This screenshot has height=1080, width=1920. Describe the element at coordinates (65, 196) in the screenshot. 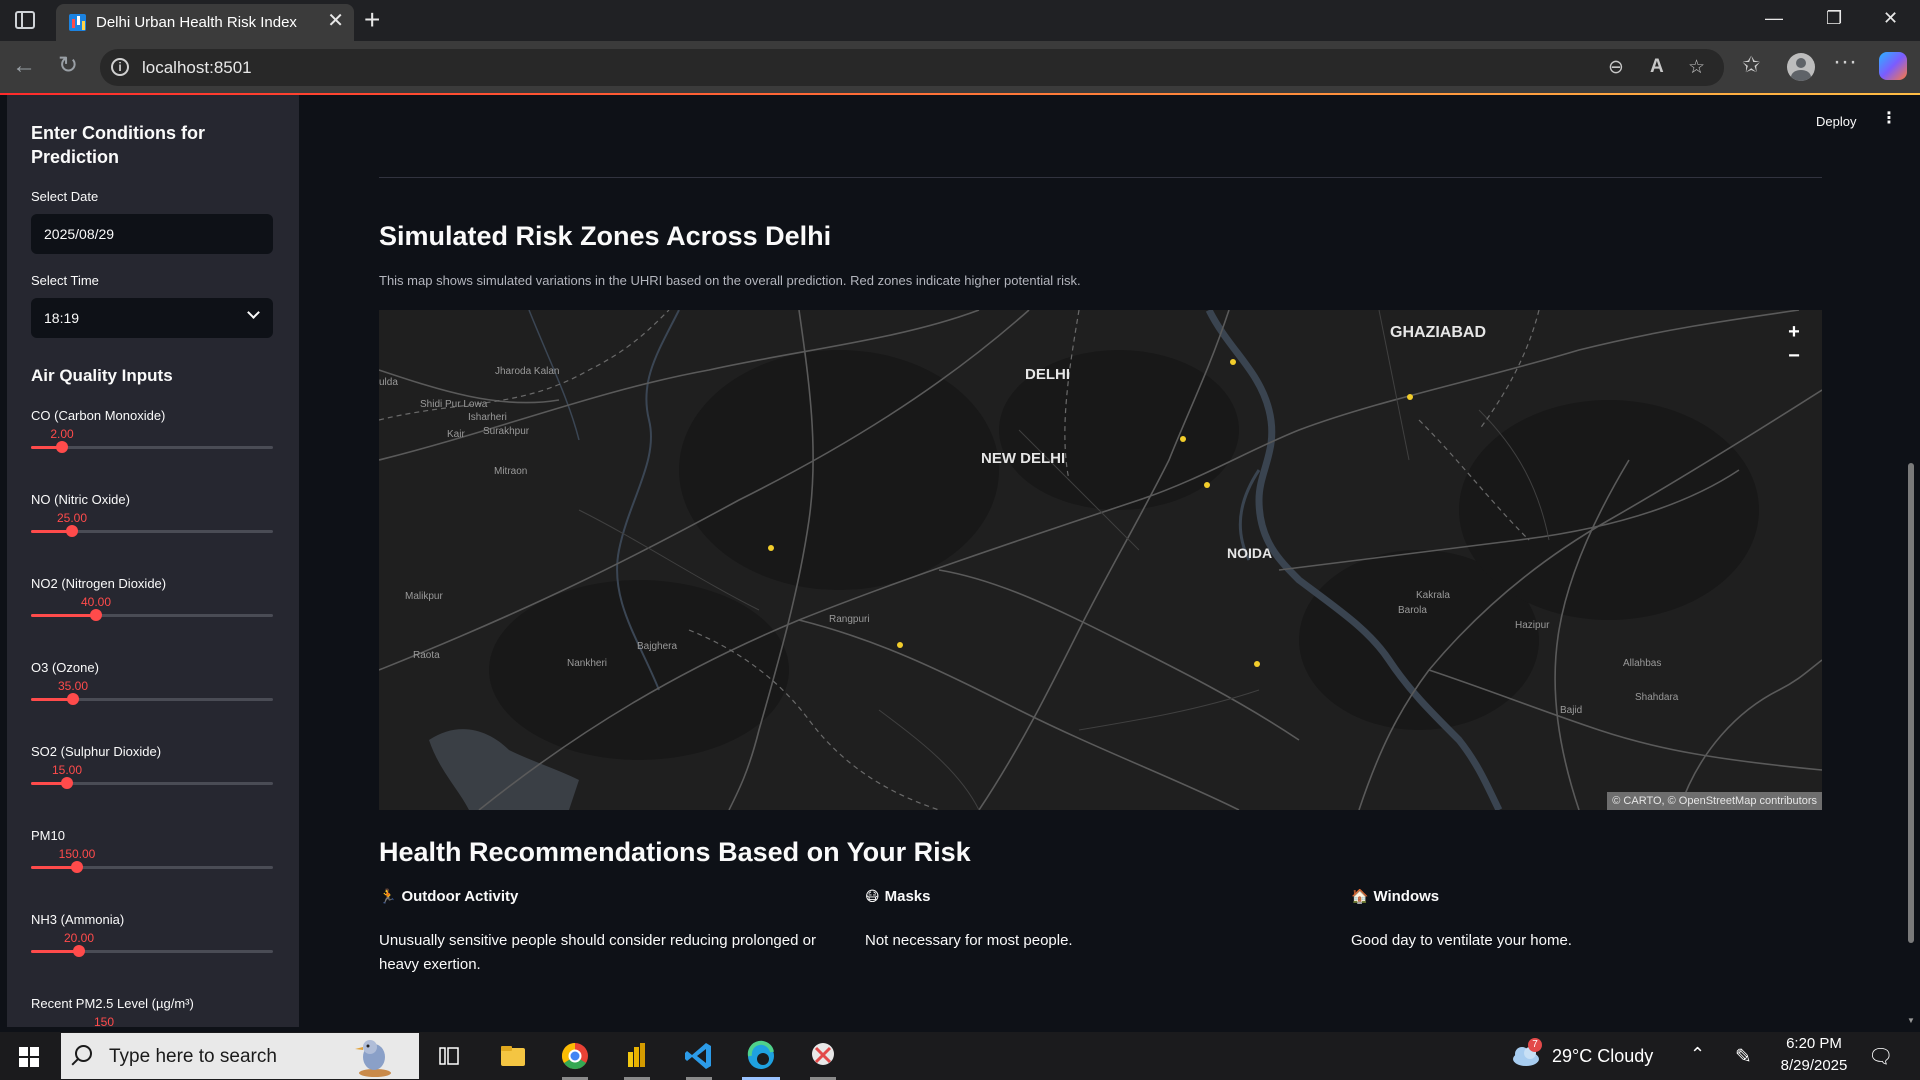

I see `date-label: Select Date` at that location.